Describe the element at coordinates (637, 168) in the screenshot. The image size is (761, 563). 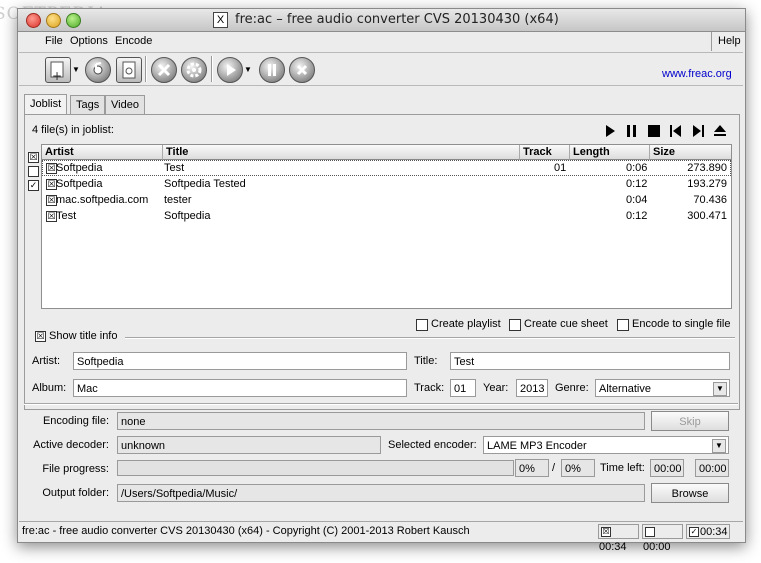
I see `row-length: 0:06` at that location.